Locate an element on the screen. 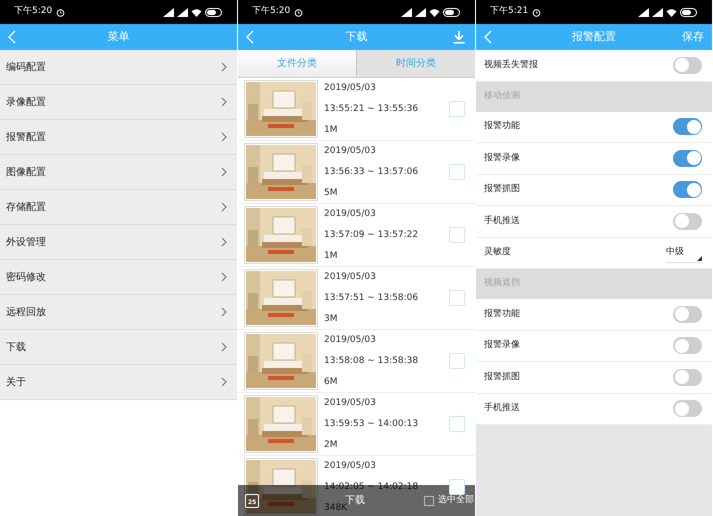 The width and height of the screenshot is (713, 516). header-title: 报警配置 is located at coordinates (594, 36).